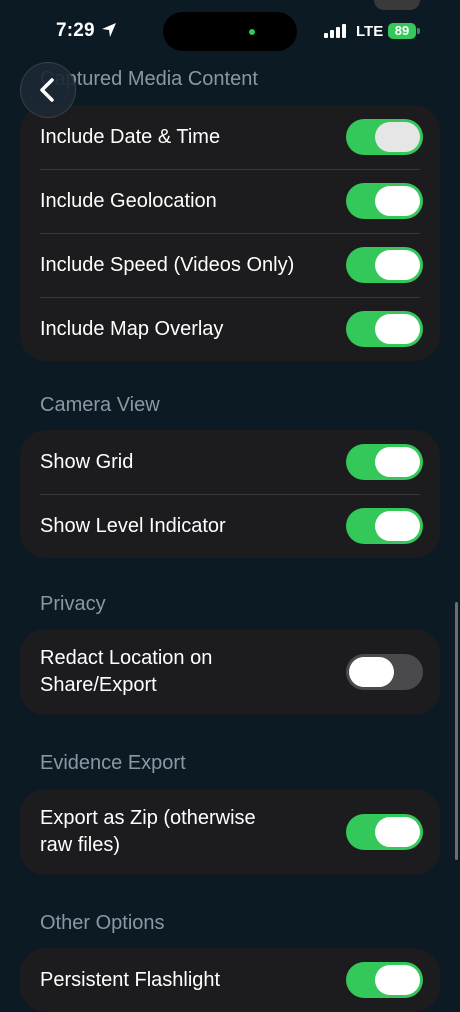 This screenshot has width=460, height=1012. What do you see at coordinates (384, 462) in the screenshot?
I see `toggle-show-grid` at bounding box center [384, 462].